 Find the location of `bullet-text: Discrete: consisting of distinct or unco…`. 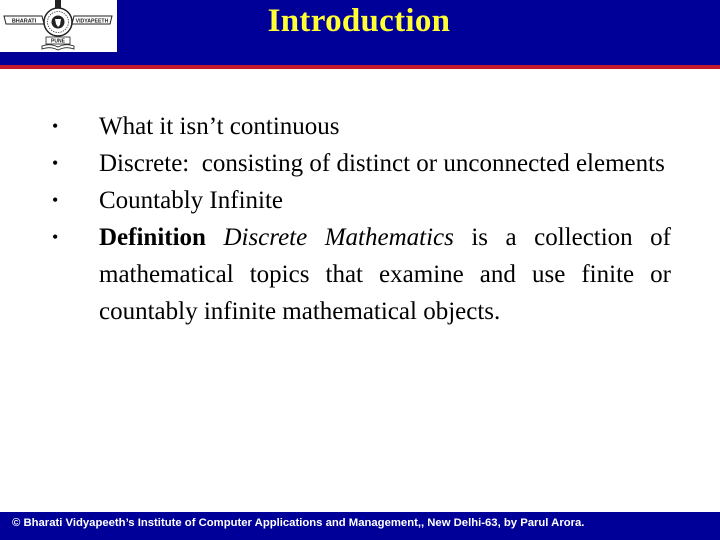

bullet-text: Discrete: consisting of distinct or unco… is located at coordinates (382, 163).